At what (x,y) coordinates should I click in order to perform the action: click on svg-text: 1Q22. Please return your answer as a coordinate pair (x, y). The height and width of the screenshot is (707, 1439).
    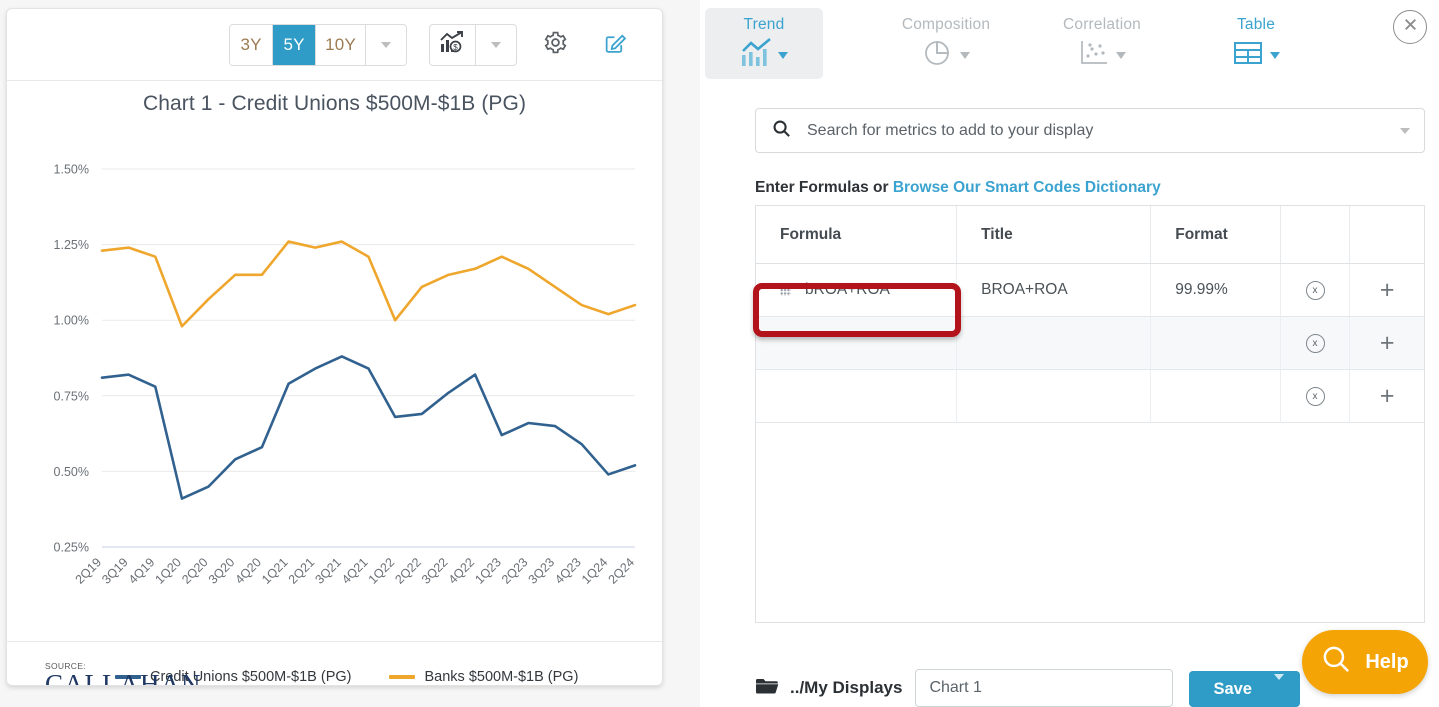
    Looking at the image, I should click on (382, 571).